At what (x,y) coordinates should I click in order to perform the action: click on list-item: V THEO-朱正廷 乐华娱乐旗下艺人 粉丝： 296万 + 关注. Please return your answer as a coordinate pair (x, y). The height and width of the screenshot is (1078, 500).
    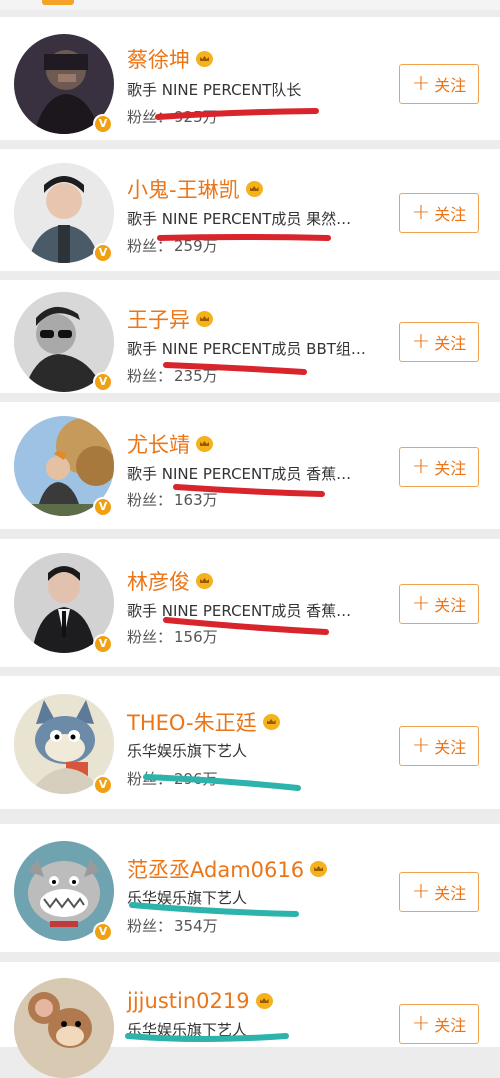
    Looking at the image, I should click on (250, 742).